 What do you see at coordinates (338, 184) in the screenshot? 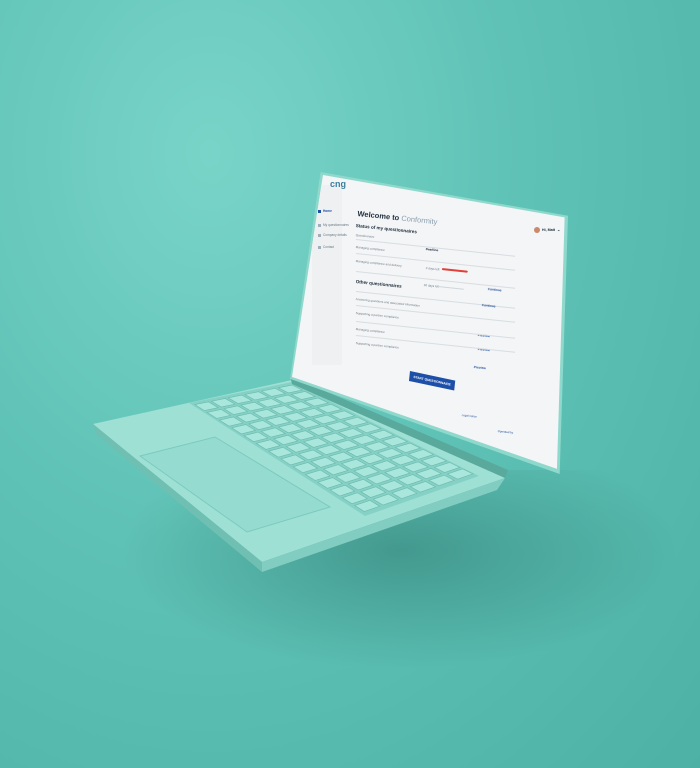
I see `logo: cng` at bounding box center [338, 184].